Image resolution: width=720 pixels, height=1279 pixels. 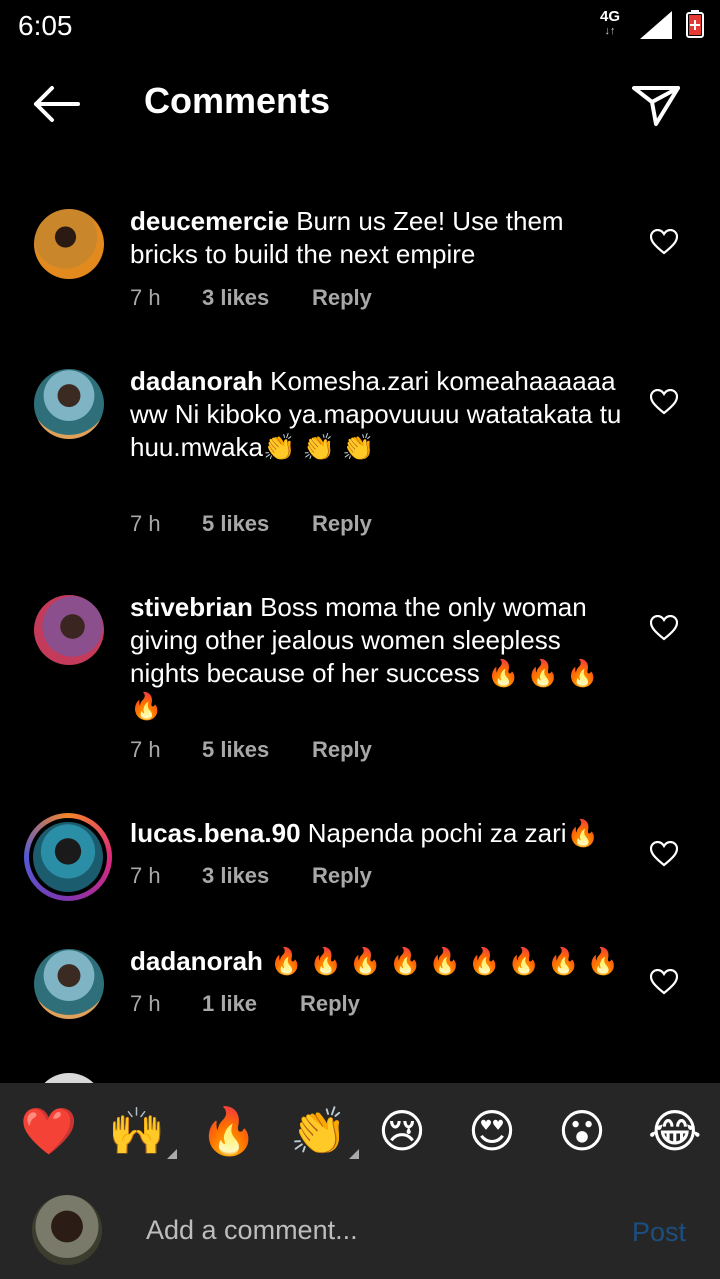 I want to click on network-indicator: 4G ↓↑, so click(x=610, y=23).